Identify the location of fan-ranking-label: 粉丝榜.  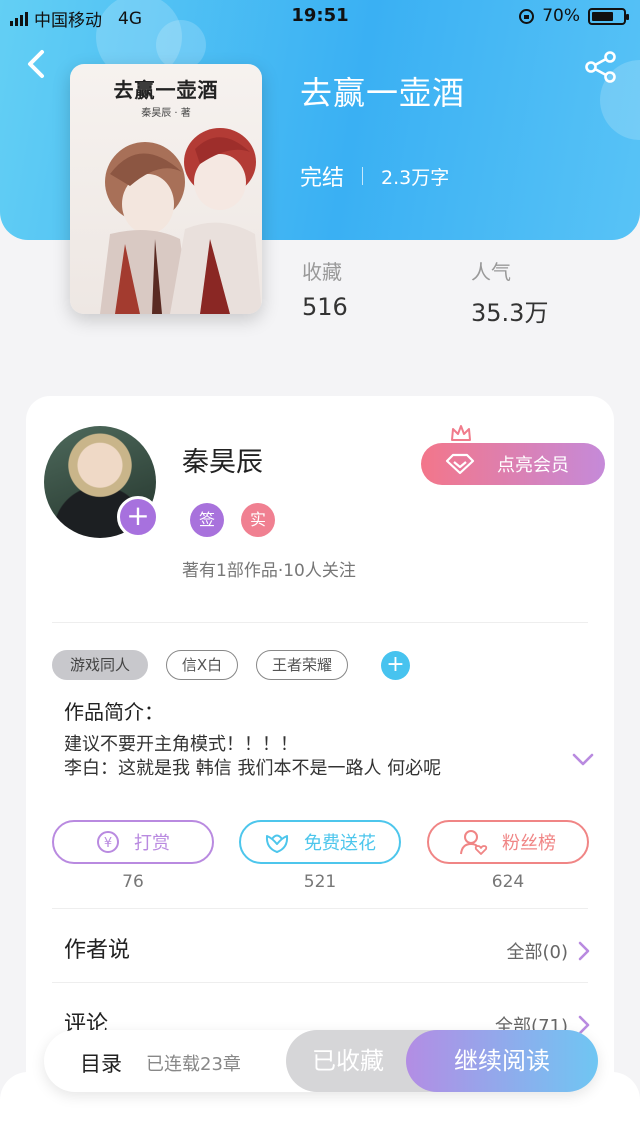
(529, 843).